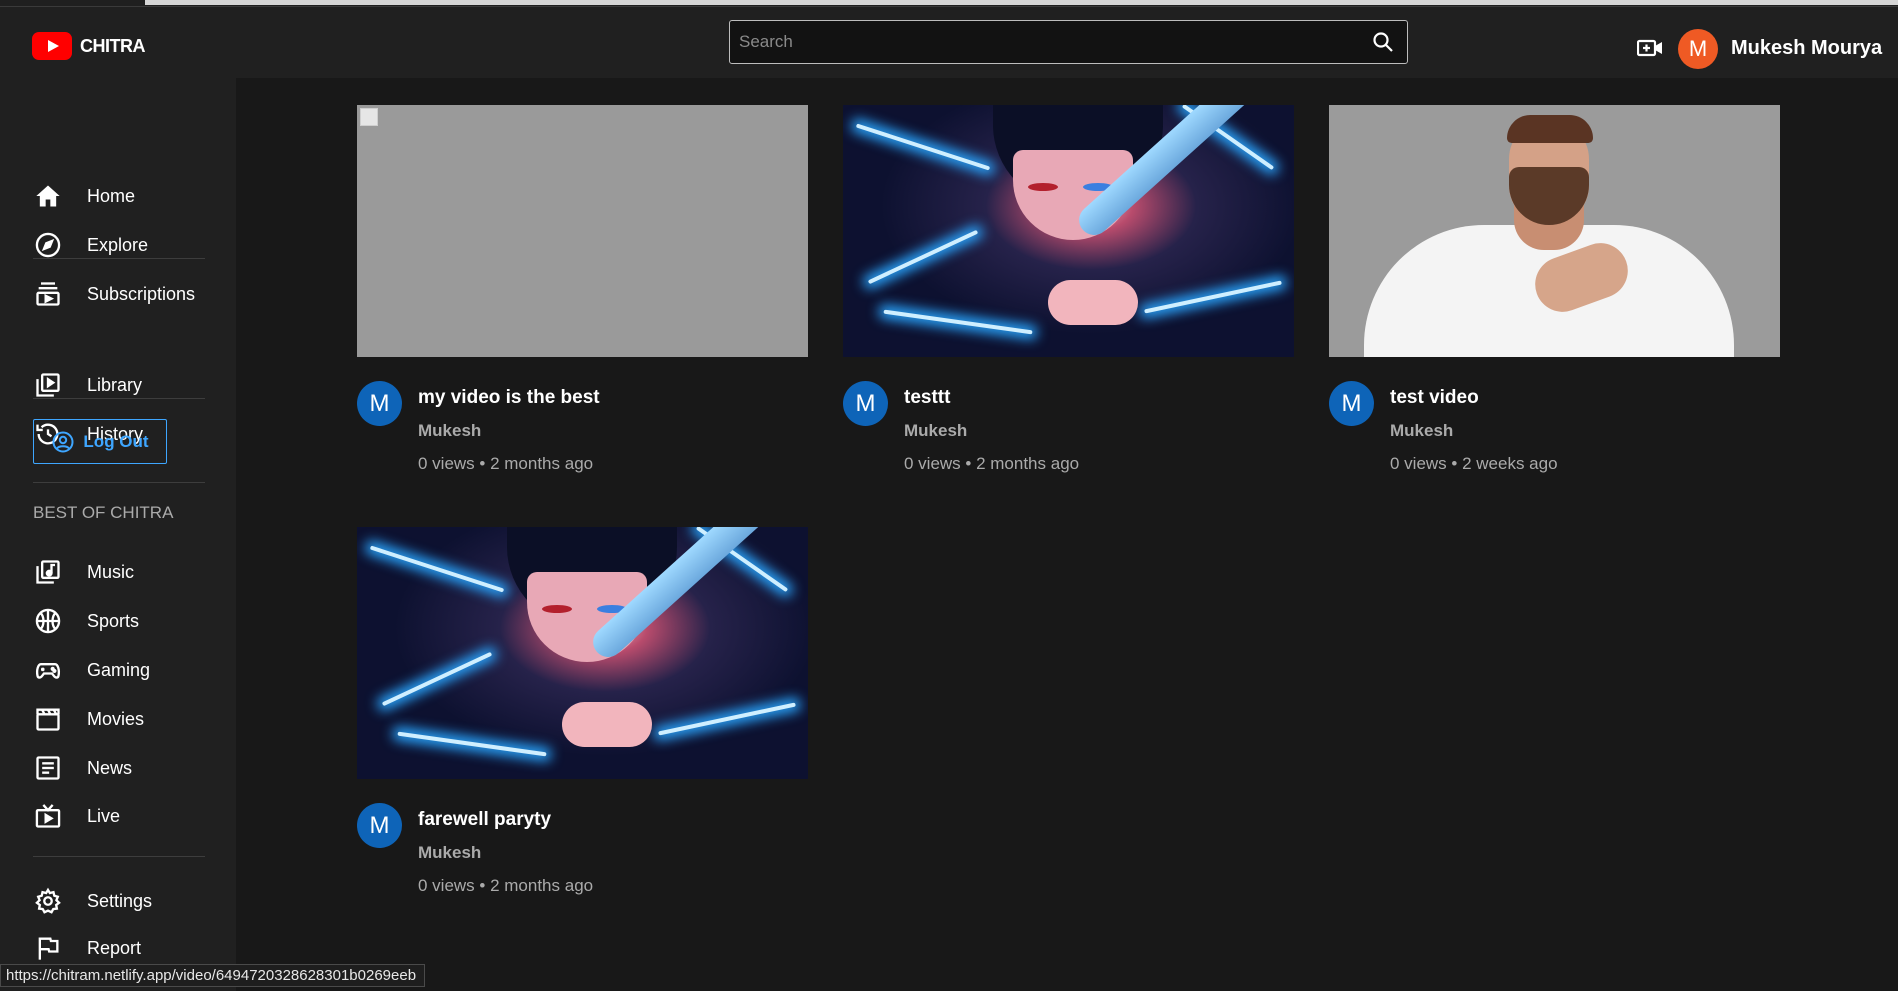 The image size is (1898, 991). What do you see at coordinates (115, 384) in the screenshot?
I see `sidebar-item-label: Library` at bounding box center [115, 384].